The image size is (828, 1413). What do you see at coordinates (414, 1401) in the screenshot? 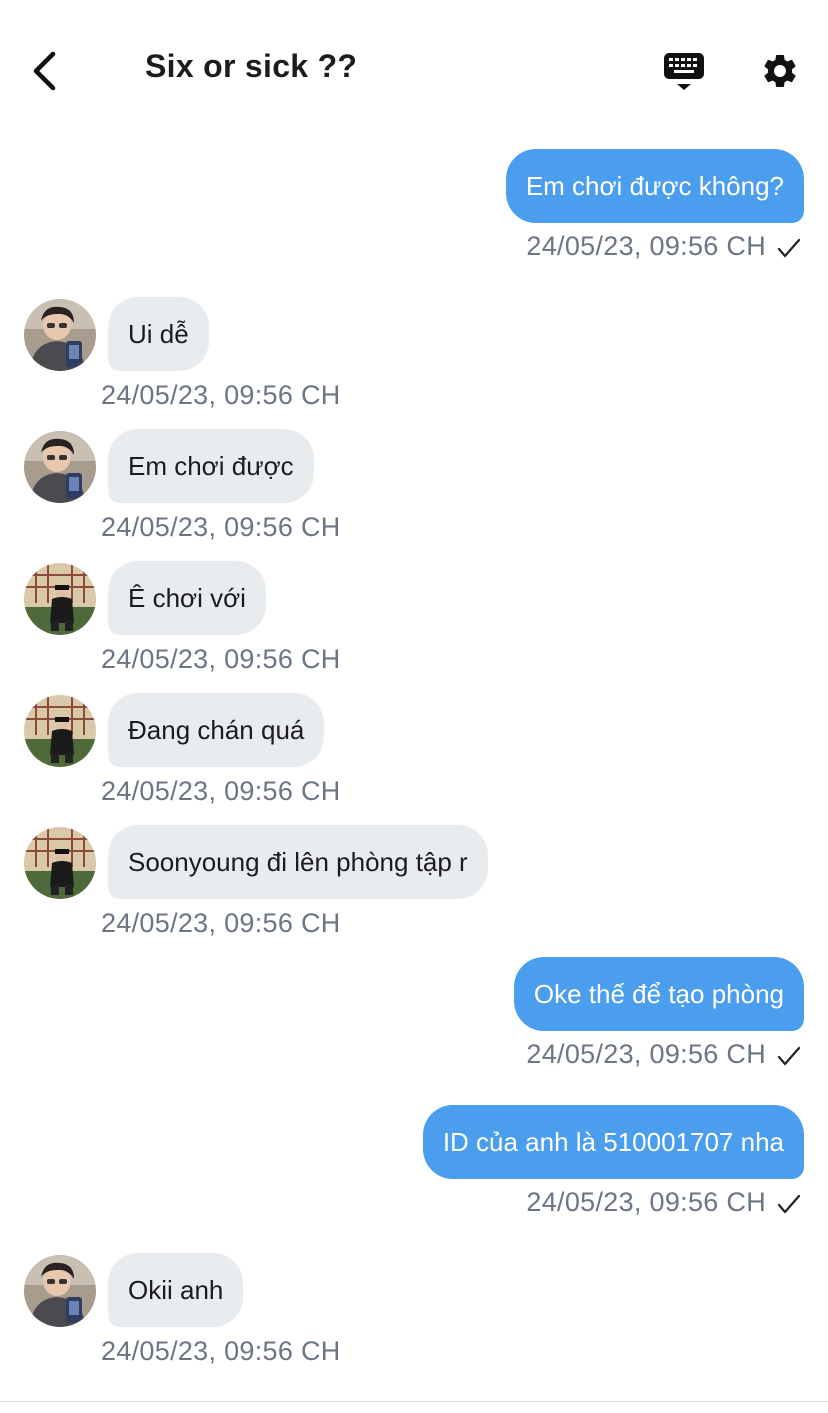
I see `bottom-divider` at bounding box center [414, 1401].